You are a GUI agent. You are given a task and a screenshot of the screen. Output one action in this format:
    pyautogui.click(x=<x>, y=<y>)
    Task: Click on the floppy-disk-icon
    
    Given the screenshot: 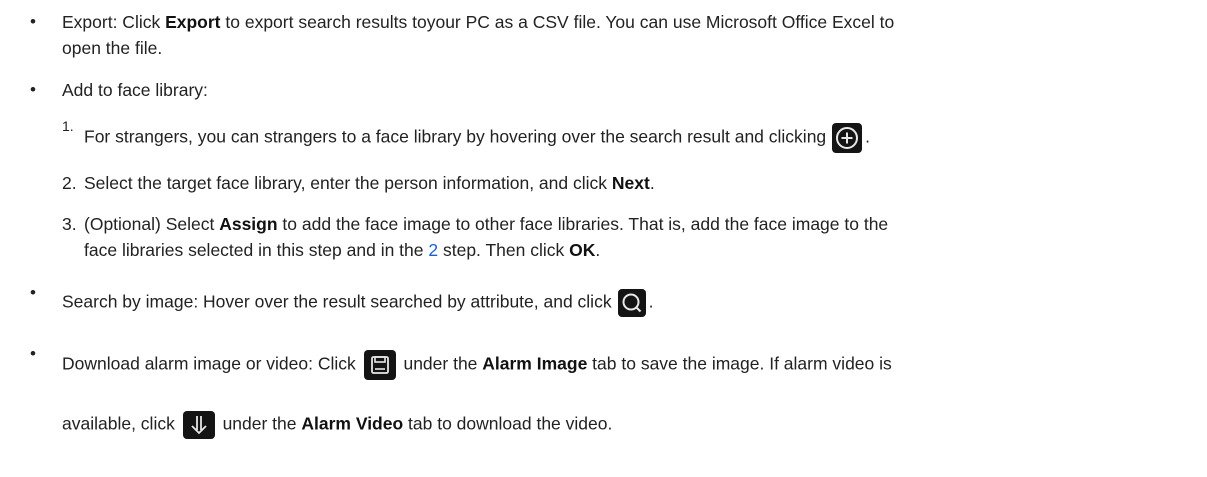 What is the action you would take?
    pyautogui.click(x=379, y=365)
    